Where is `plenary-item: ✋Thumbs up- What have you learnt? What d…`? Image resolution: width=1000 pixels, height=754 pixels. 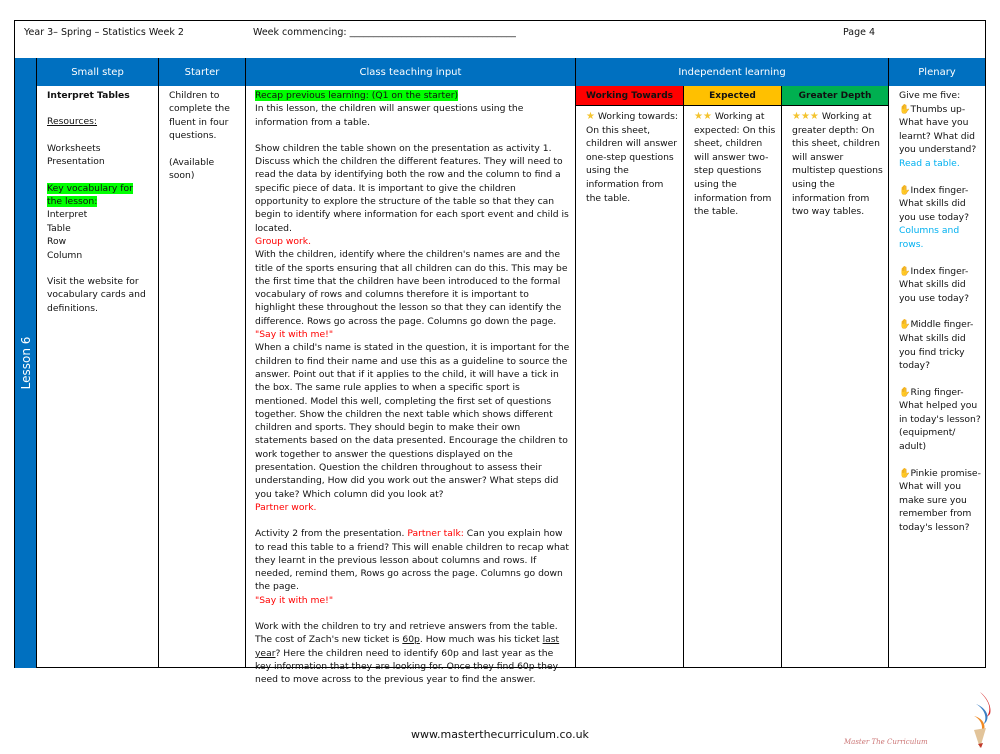
plenary-item: ✋Thumbs up- What have you learnt? What d… is located at coordinates (938, 129).